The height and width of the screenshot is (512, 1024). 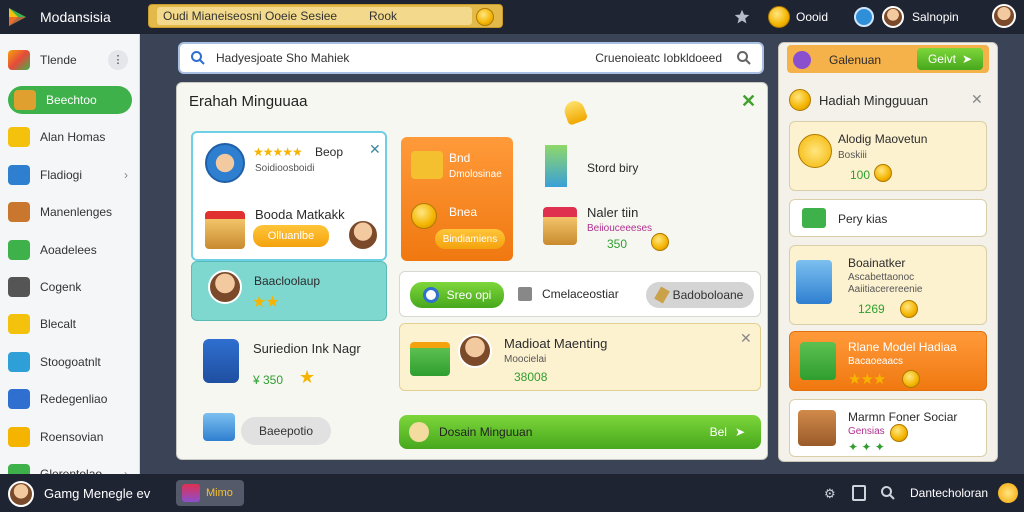 I want to click on item3-value: 1269, so click(x=871, y=309).